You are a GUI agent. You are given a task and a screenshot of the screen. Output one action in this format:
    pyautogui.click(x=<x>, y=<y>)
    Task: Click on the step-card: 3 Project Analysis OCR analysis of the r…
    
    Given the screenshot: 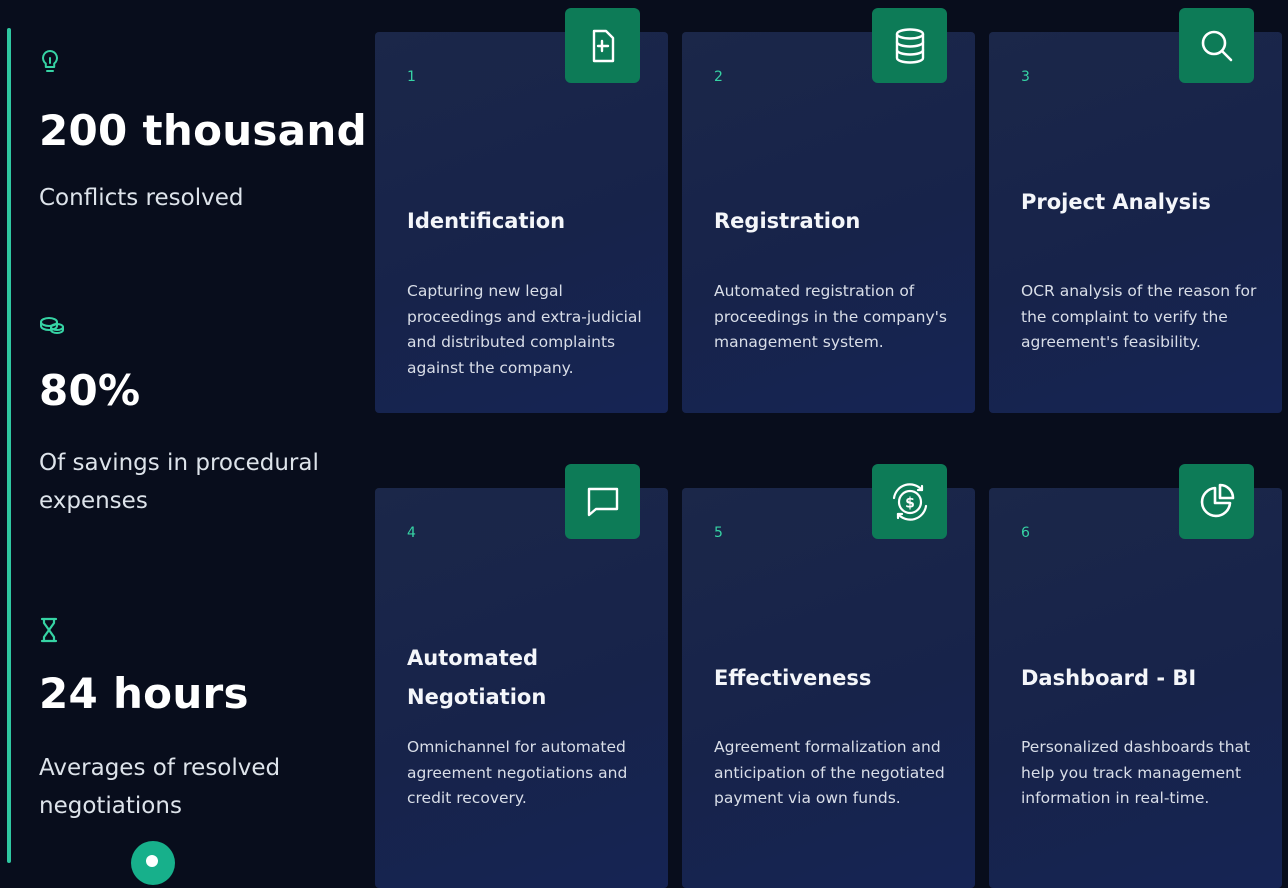 What is the action you would take?
    pyautogui.click(x=1135, y=210)
    